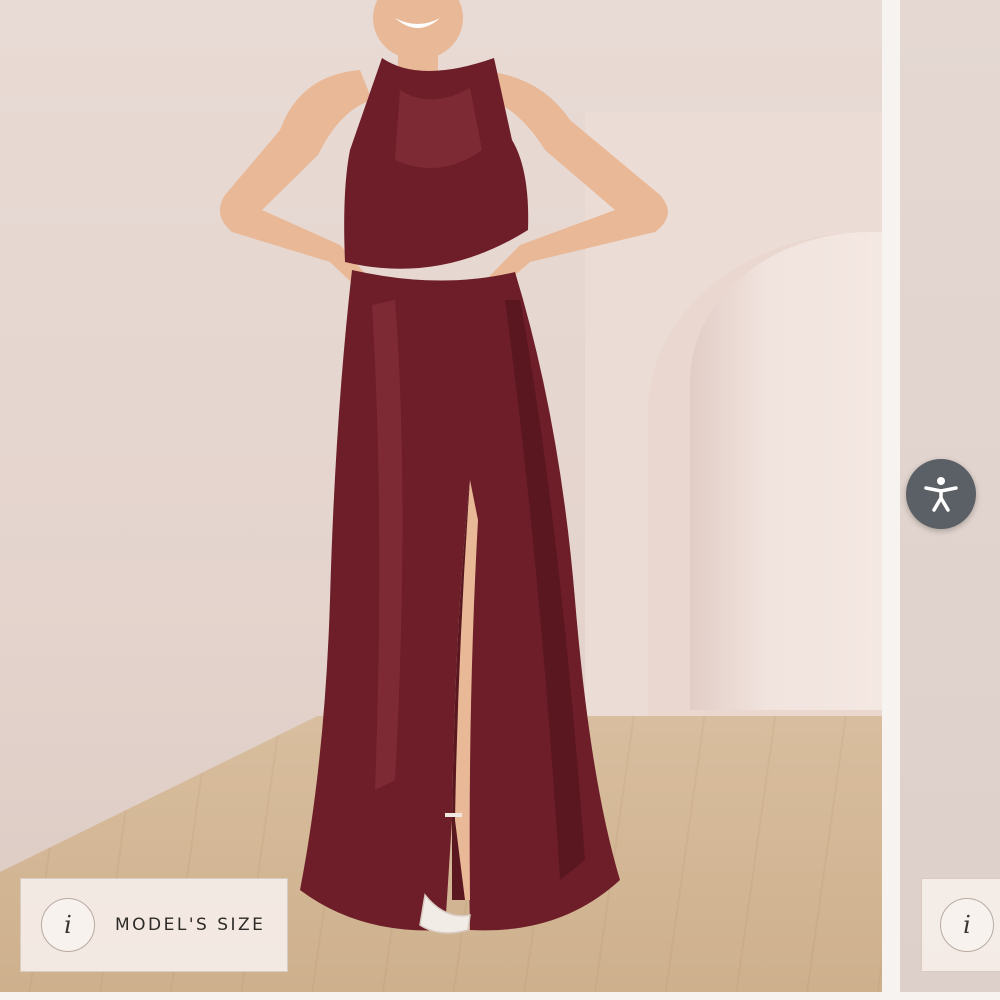 Image resolution: width=1000 pixels, height=1000 pixels. What do you see at coordinates (190, 925) in the screenshot?
I see `models-size-label: MODEL'S SIZE` at bounding box center [190, 925].